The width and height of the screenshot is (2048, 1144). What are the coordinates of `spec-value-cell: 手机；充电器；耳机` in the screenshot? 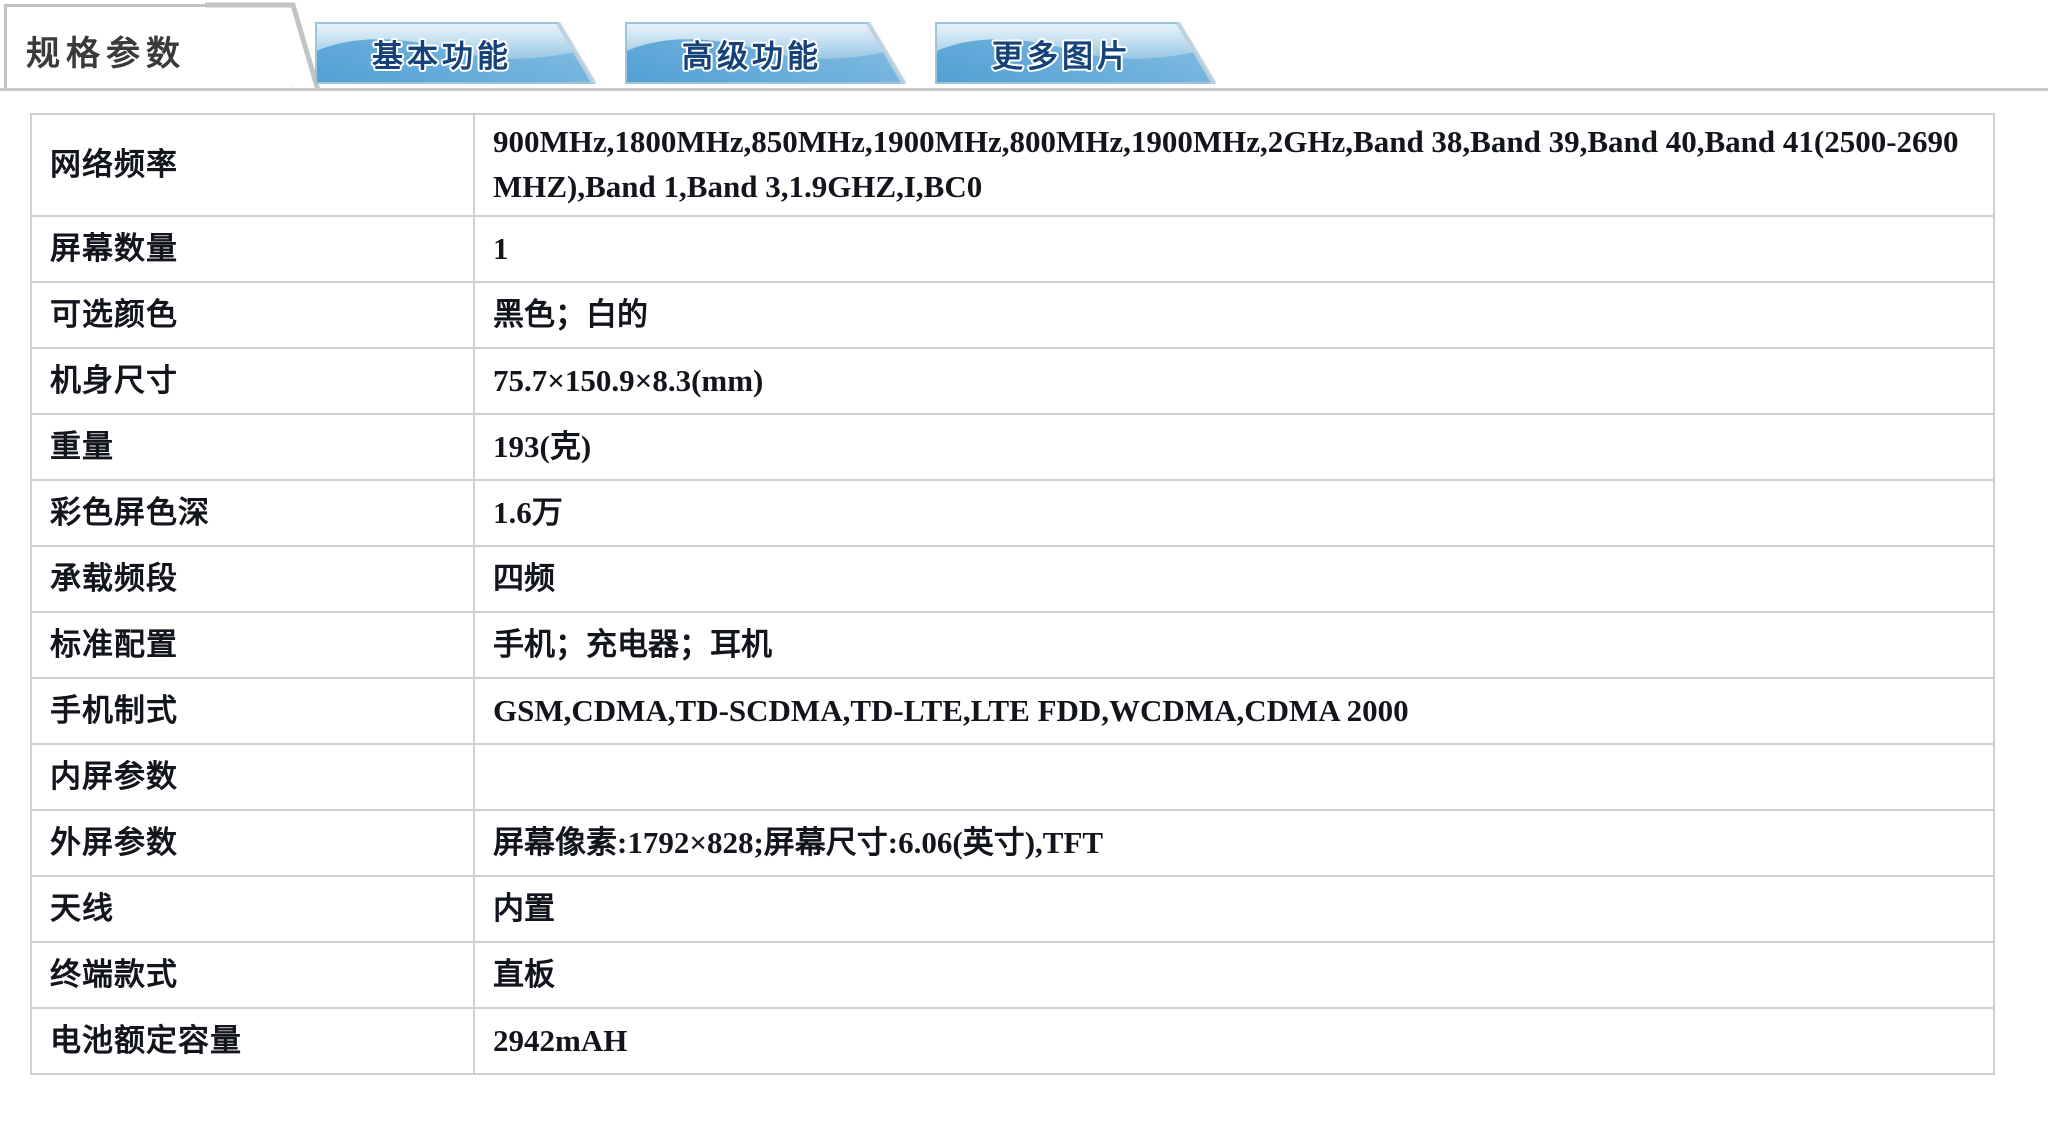 It's located at (1234, 645).